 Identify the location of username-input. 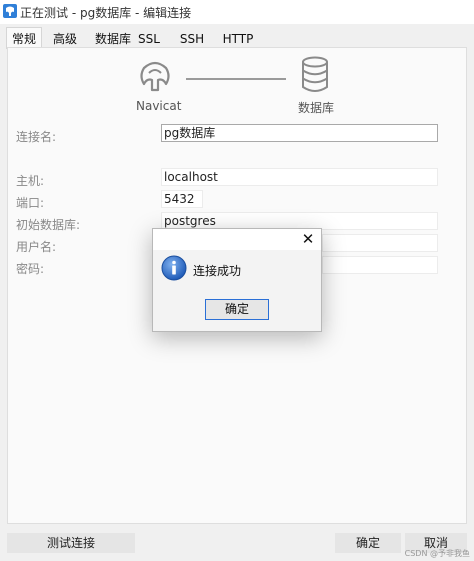
(380, 243).